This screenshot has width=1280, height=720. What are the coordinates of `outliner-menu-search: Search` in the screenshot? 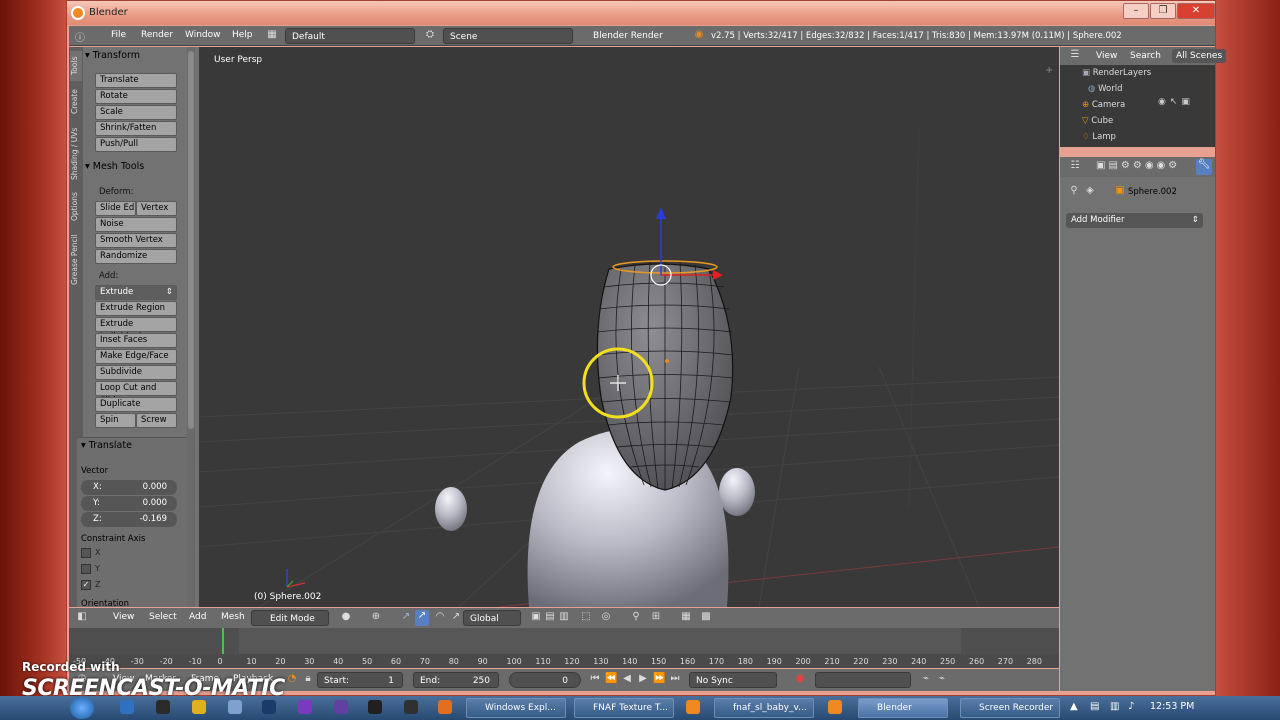 It's located at (1145, 56).